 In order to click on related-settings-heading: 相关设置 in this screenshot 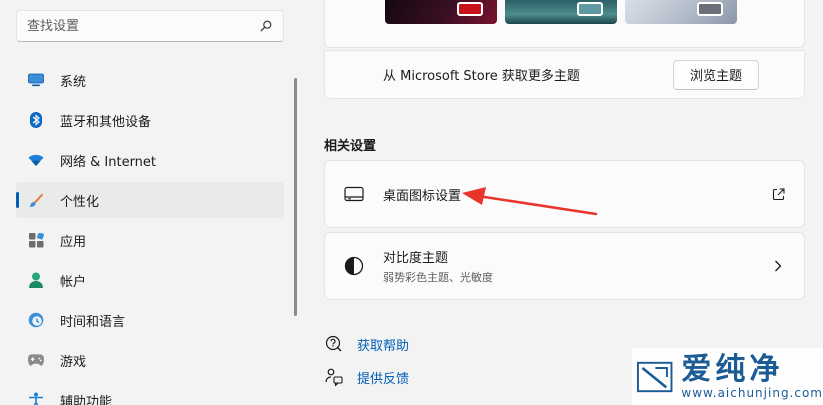, I will do `click(350, 146)`.